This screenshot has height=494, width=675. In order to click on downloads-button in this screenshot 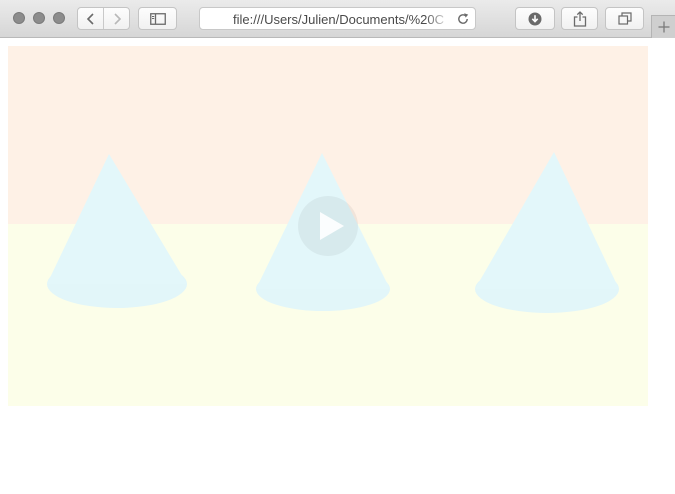, I will do `click(535, 18)`.